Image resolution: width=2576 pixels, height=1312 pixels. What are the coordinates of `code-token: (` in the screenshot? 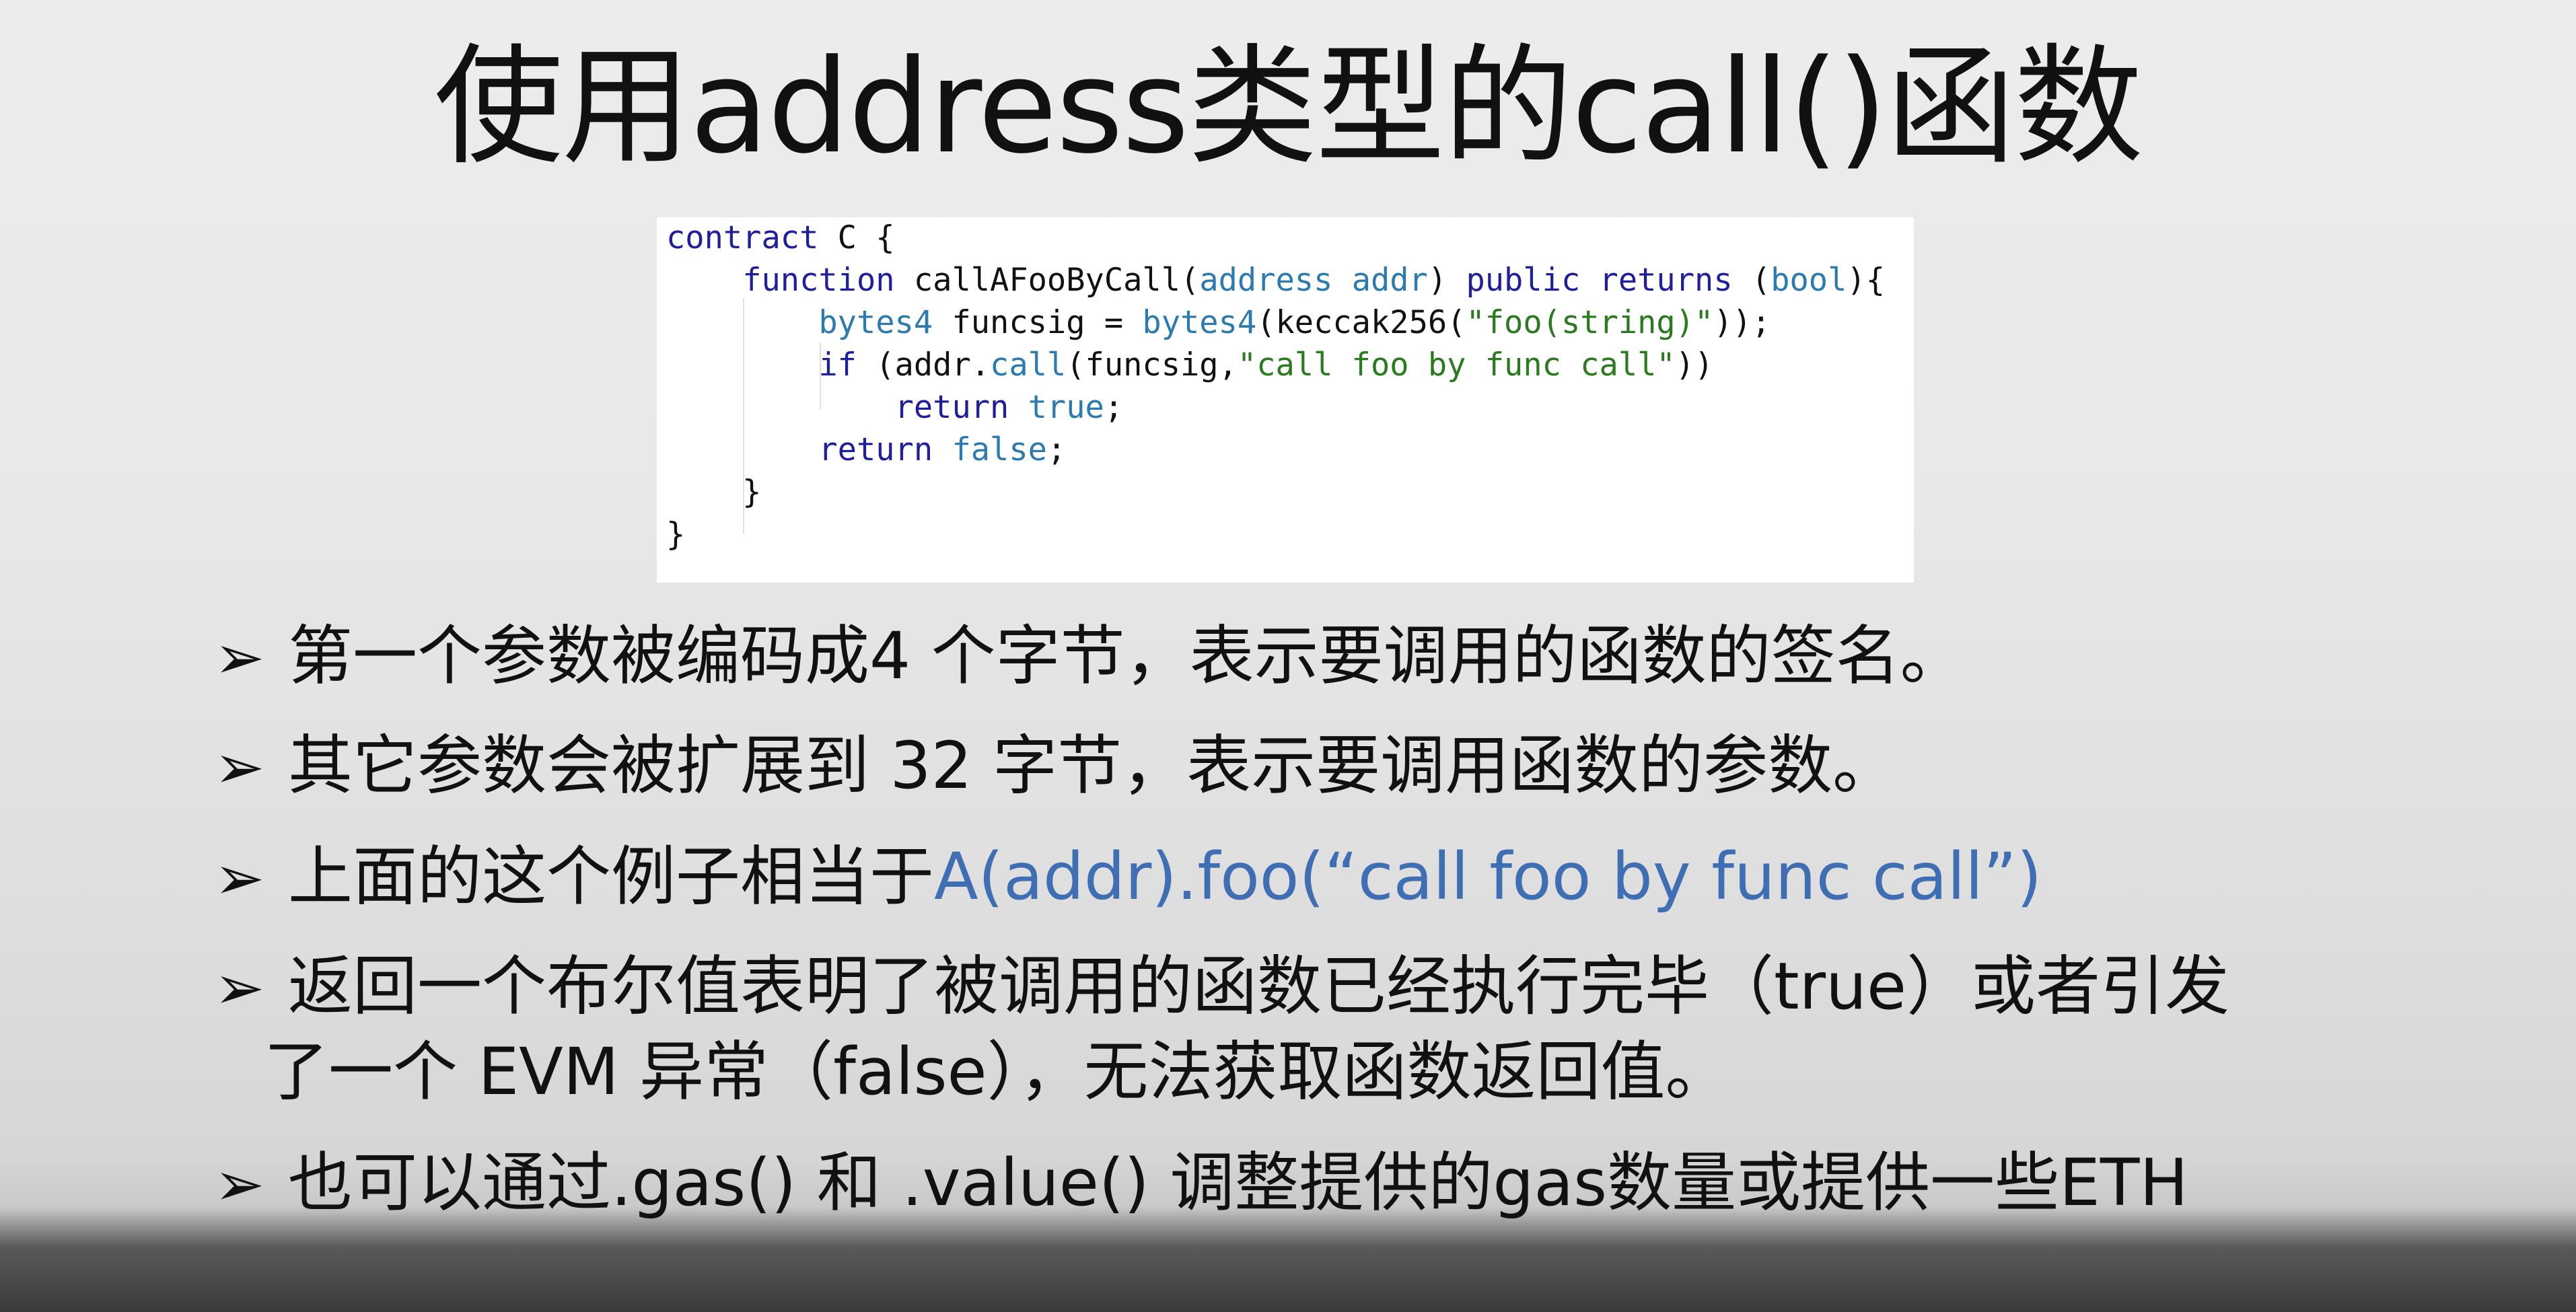 It's located at (1751, 280).